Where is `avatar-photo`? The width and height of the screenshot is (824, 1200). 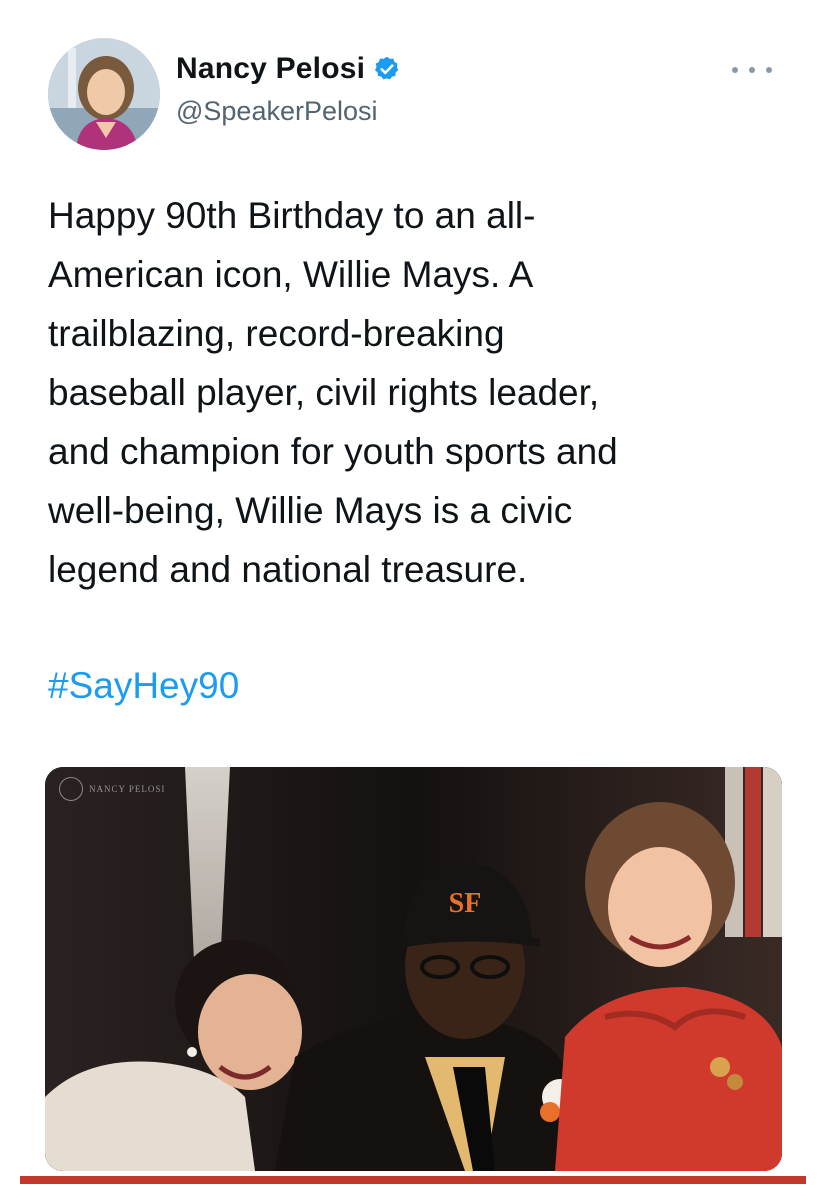 avatar-photo is located at coordinates (104, 94).